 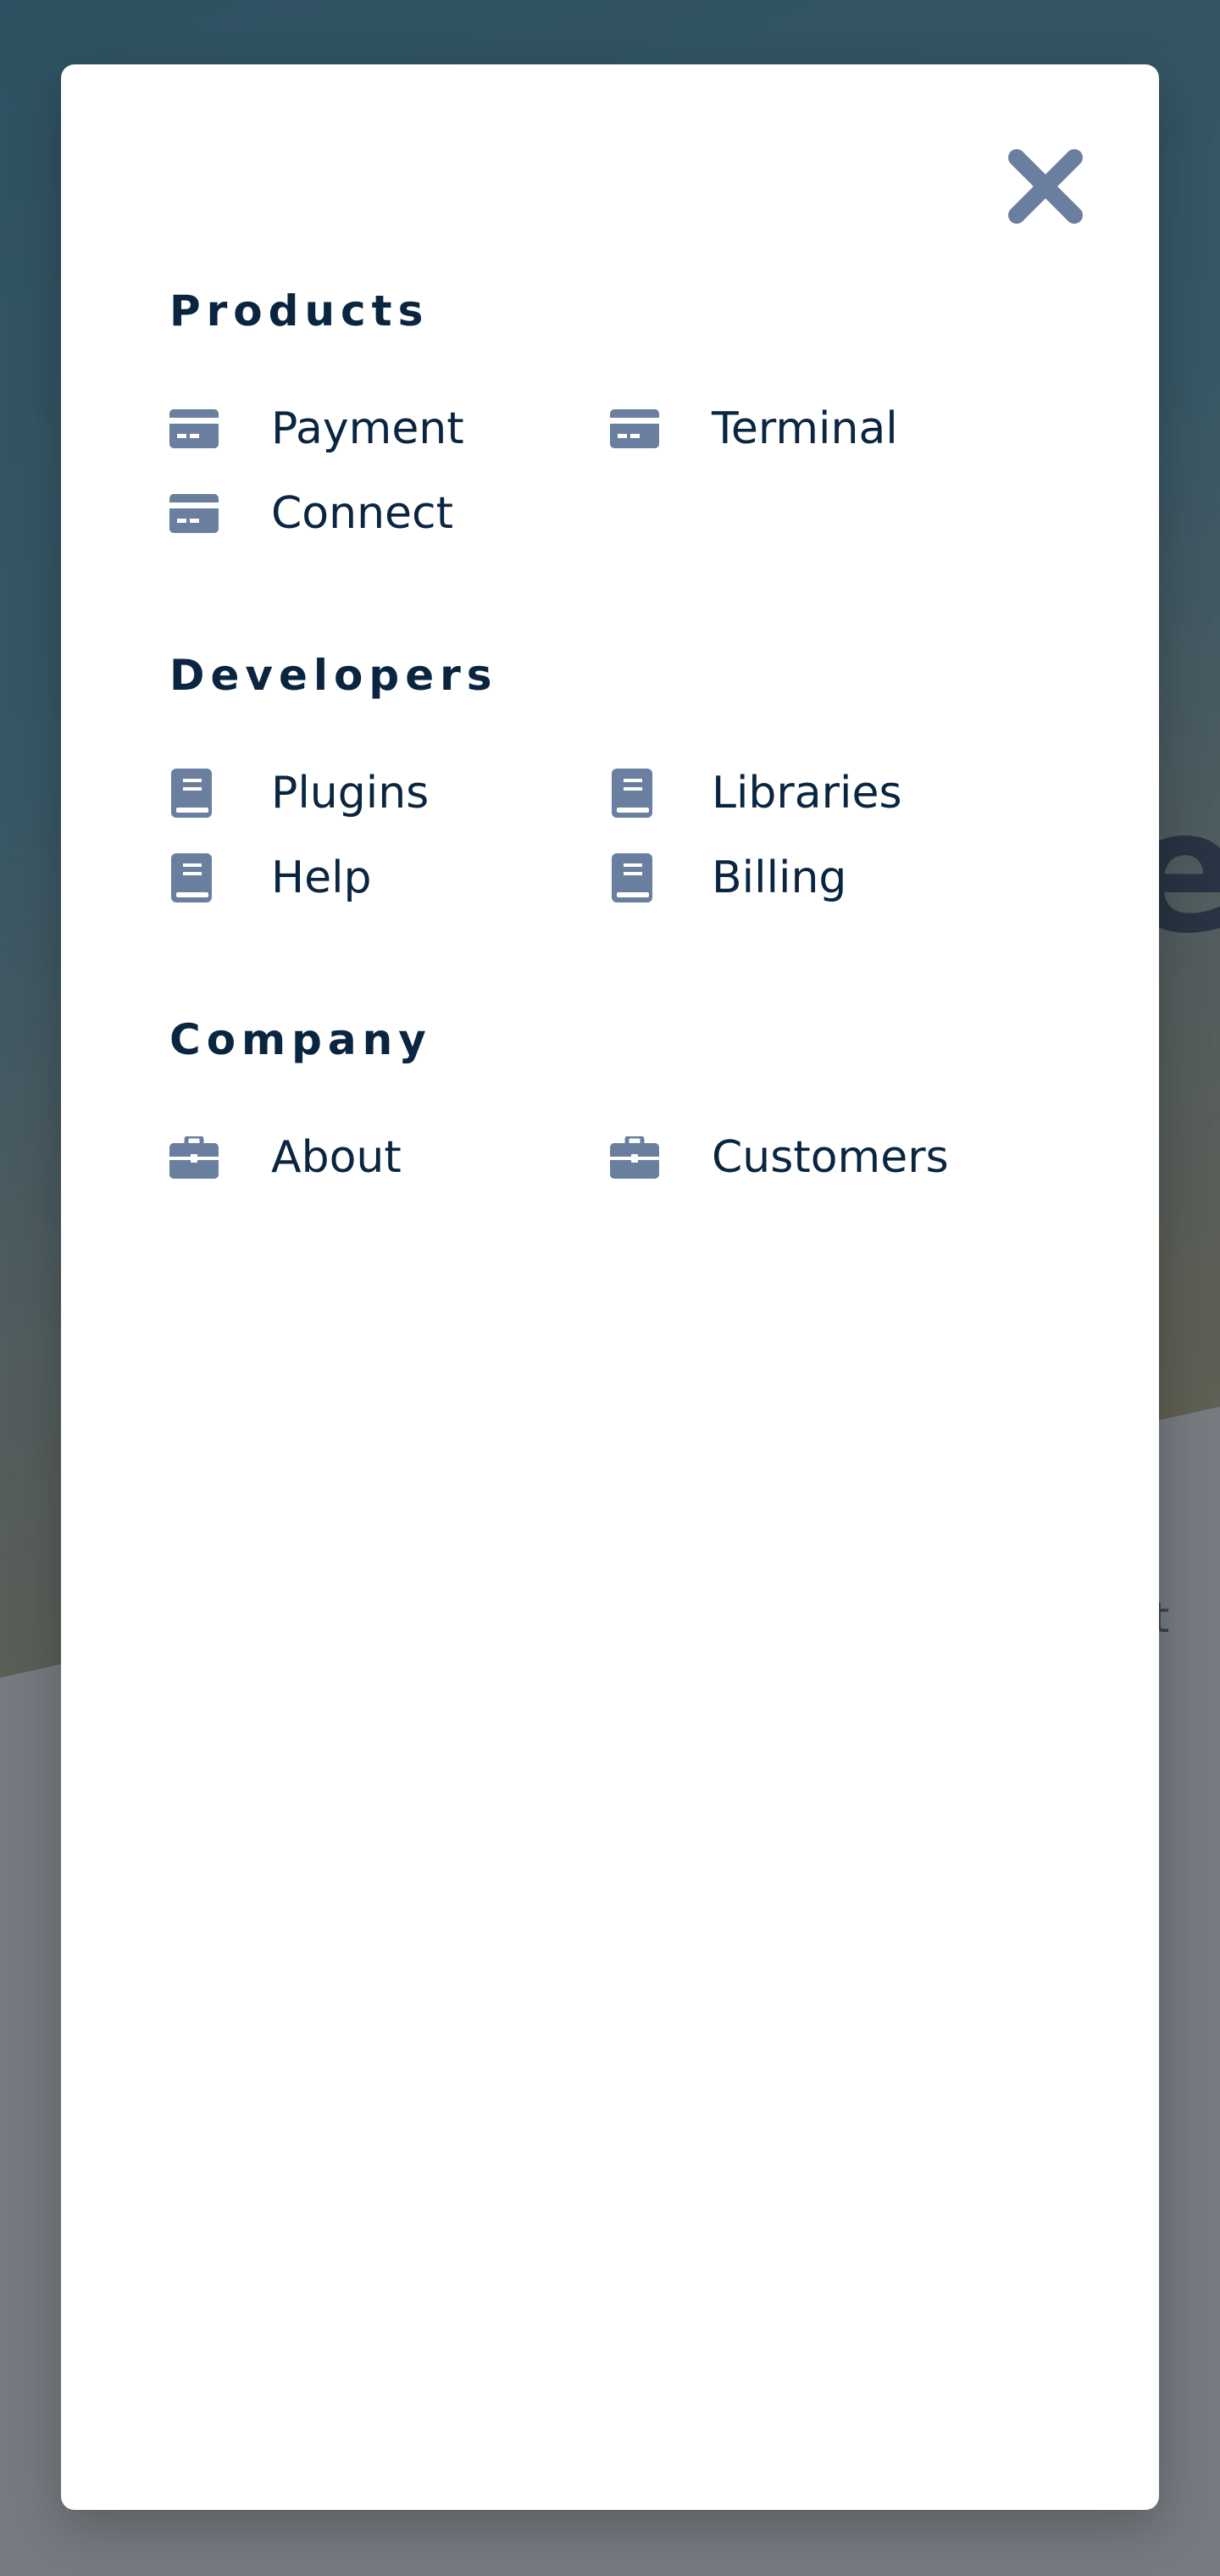 I want to click on menu-link-customers: Customers, so click(x=779, y=1157).